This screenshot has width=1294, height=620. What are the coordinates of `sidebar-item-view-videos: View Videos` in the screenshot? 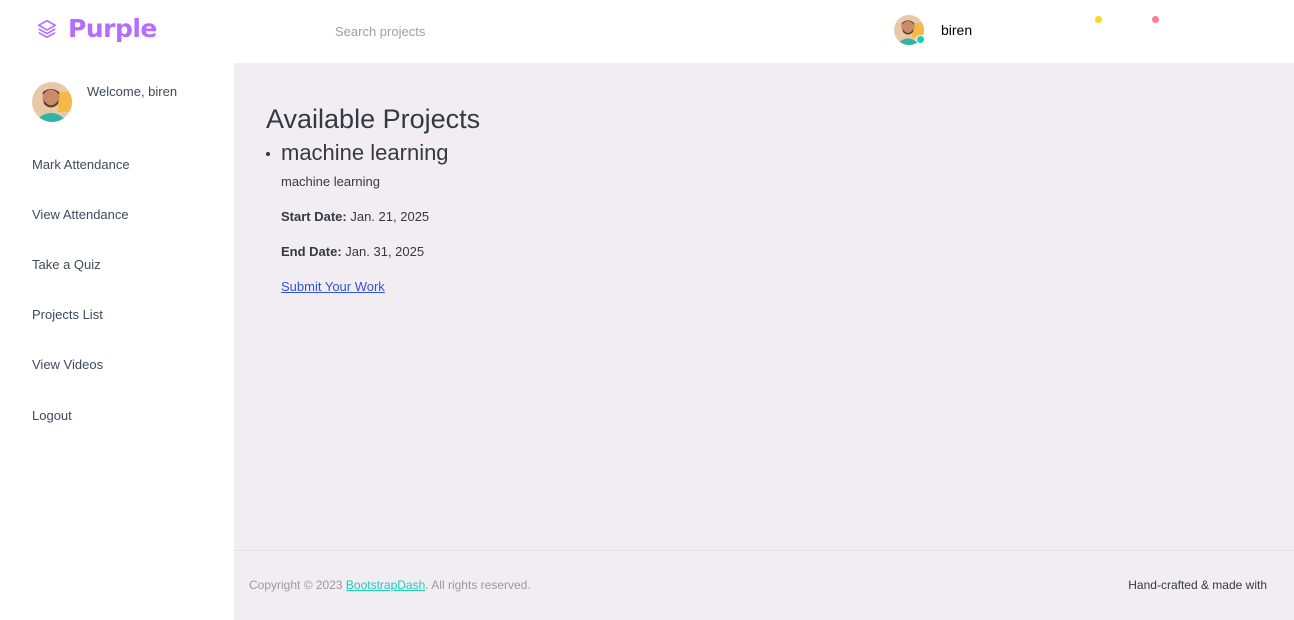 It's located at (81, 382).